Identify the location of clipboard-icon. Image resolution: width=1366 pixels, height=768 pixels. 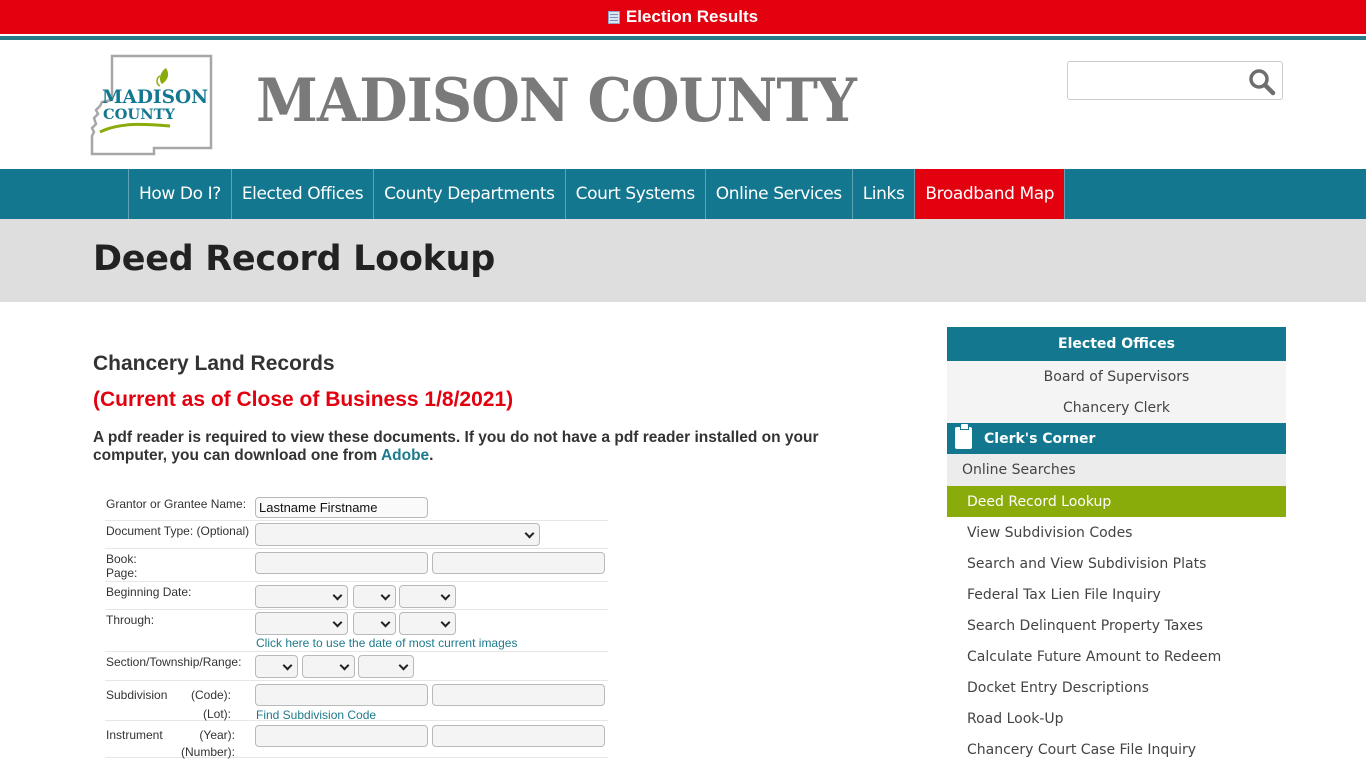
(963, 435).